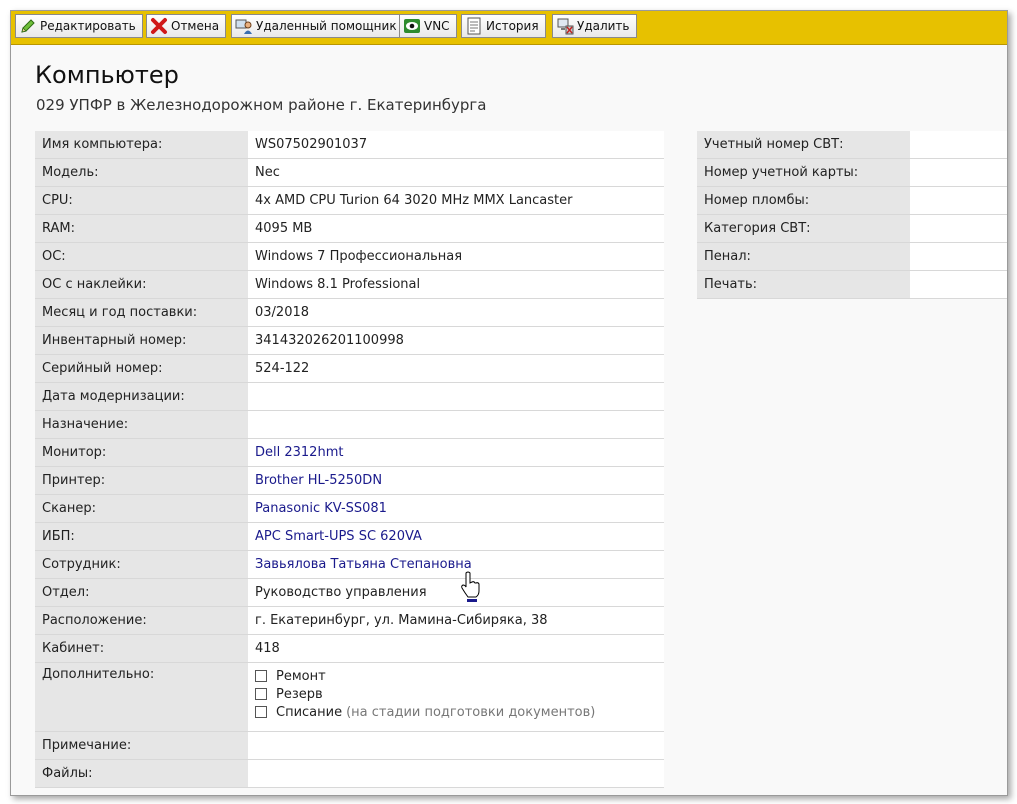 The width and height of the screenshot is (1017, 804). I want to click on delete-button: Удалить, so click(594, 26).